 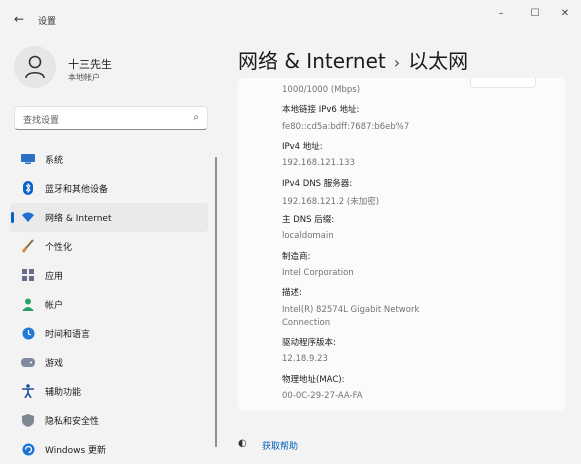 What do you see at coordinates (109, 246) in the screenshot?
I see `sidebar-item-personalization: 个性化` at bounding box center [109, 246].